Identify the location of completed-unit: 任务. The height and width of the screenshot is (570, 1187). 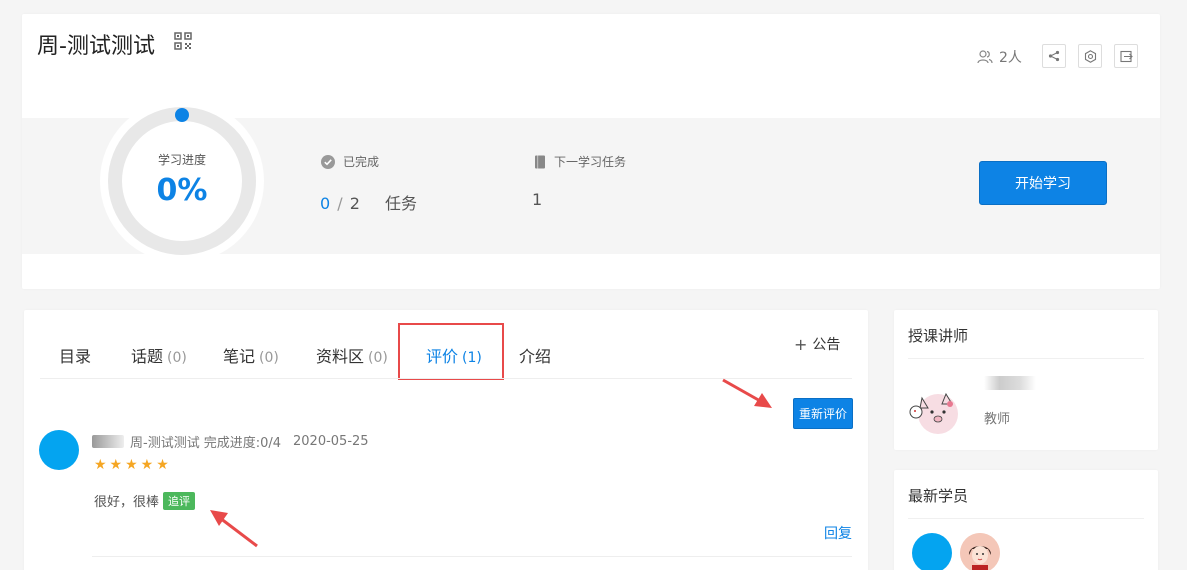
(401, 203).